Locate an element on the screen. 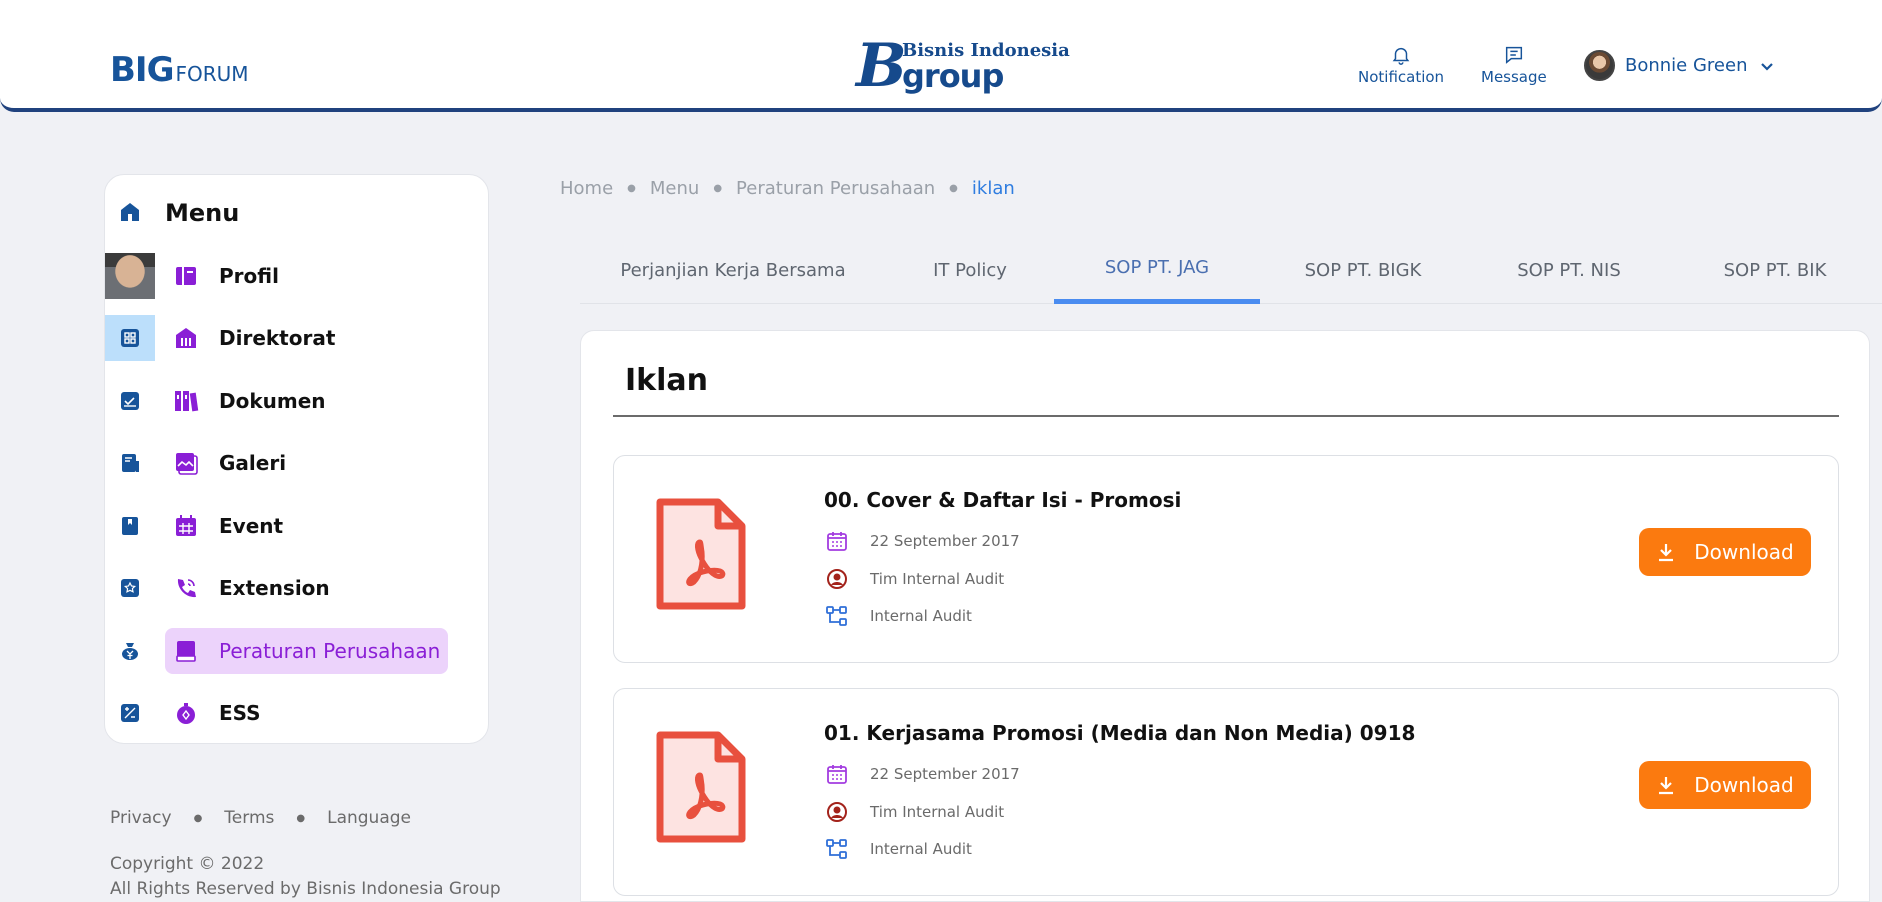 Image resolution: width=1882 pixels, height=902 pixels. breadcrumb-menu: Menu is located at coordinates (674, 188).